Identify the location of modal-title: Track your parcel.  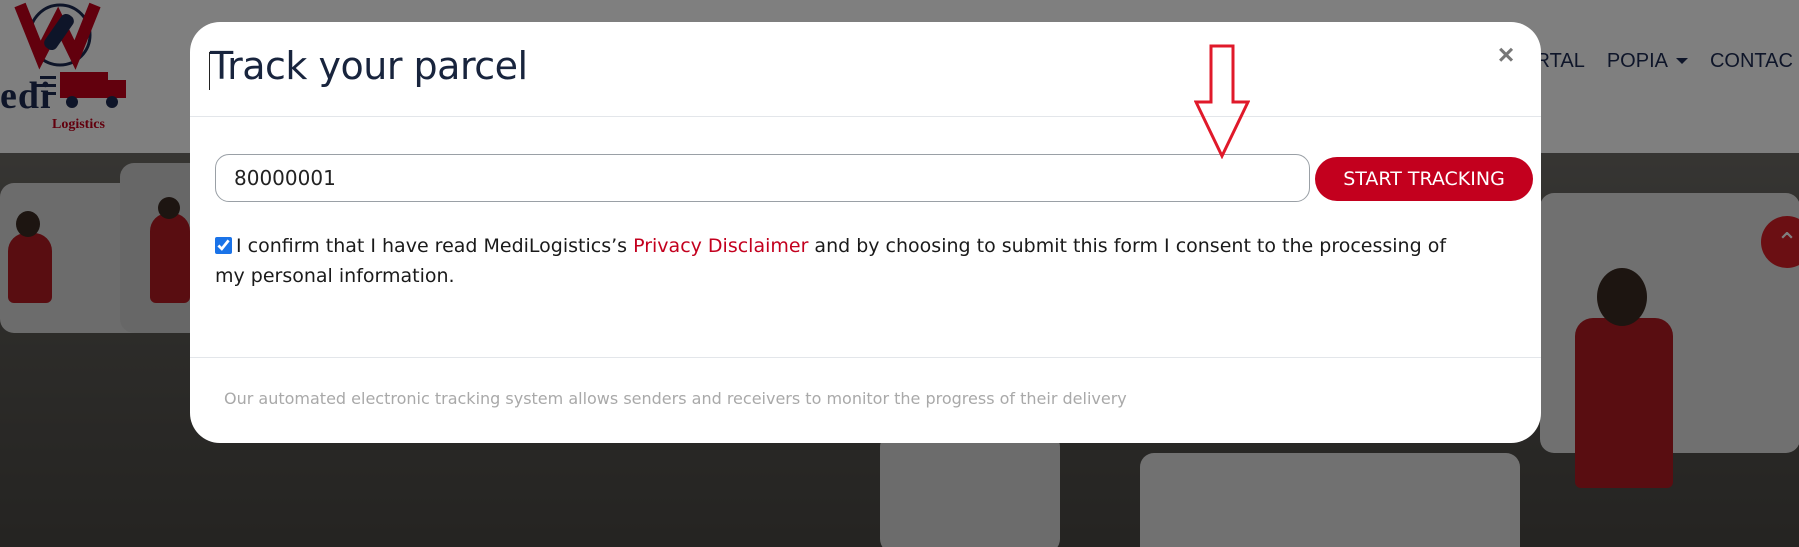
(369, 66).